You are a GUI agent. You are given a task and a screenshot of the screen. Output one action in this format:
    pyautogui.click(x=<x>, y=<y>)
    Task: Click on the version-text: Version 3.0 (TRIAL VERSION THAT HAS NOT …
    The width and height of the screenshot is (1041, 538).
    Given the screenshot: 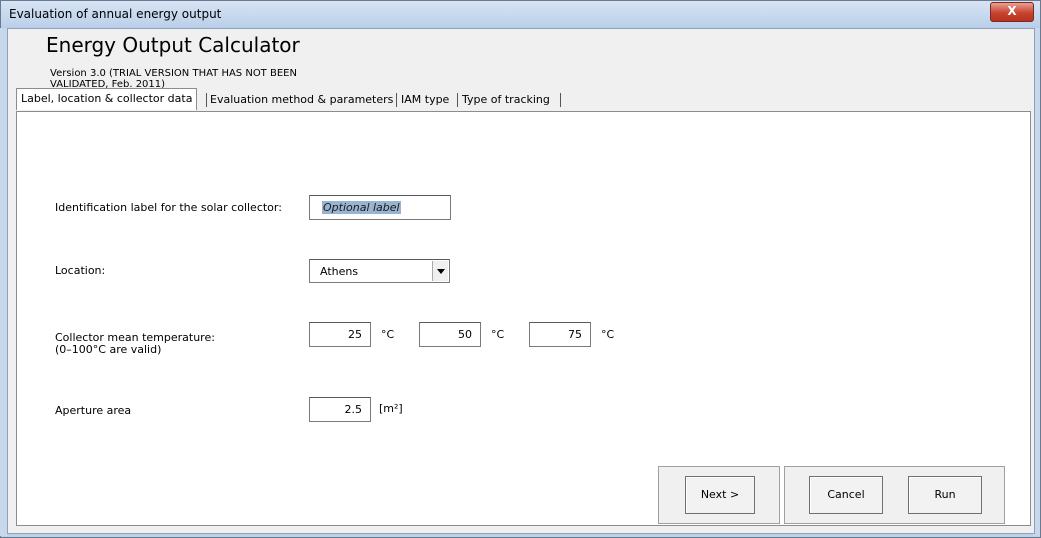 What is the action you would take?
    pyautogui.click(x=173, y=79)
    